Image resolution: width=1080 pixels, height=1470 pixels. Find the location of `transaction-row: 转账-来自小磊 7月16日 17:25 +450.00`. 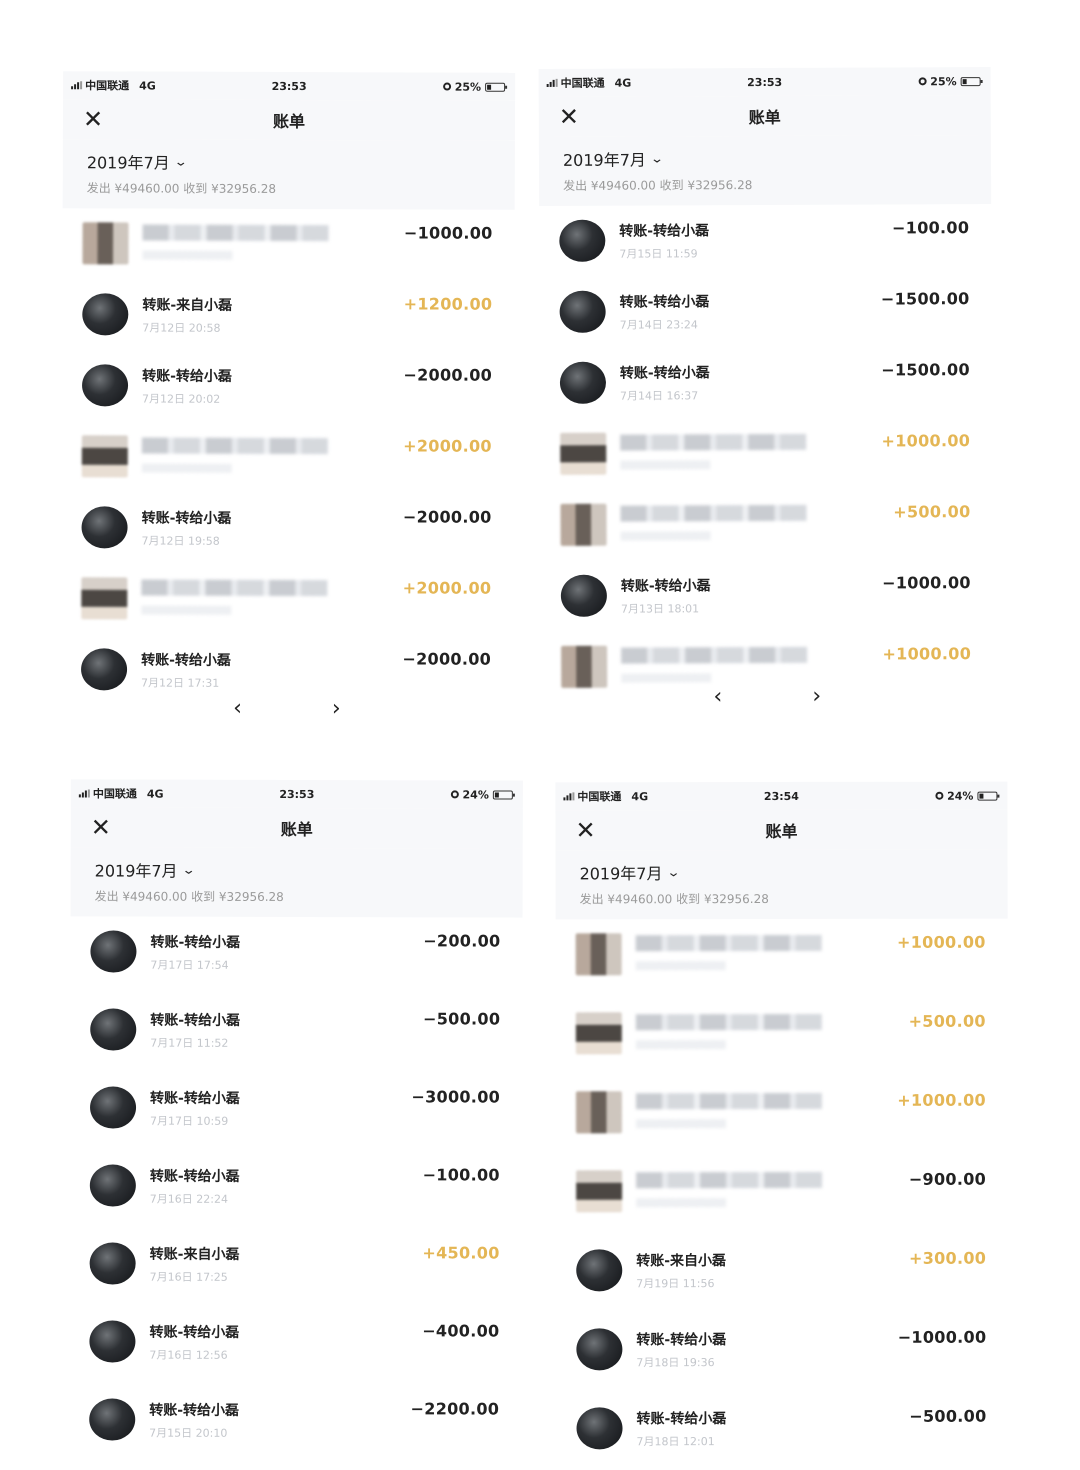

transaction-row: 转账-来自小磊 7月16日 17:25 +450.00 is located at coordinates (296, 1267).